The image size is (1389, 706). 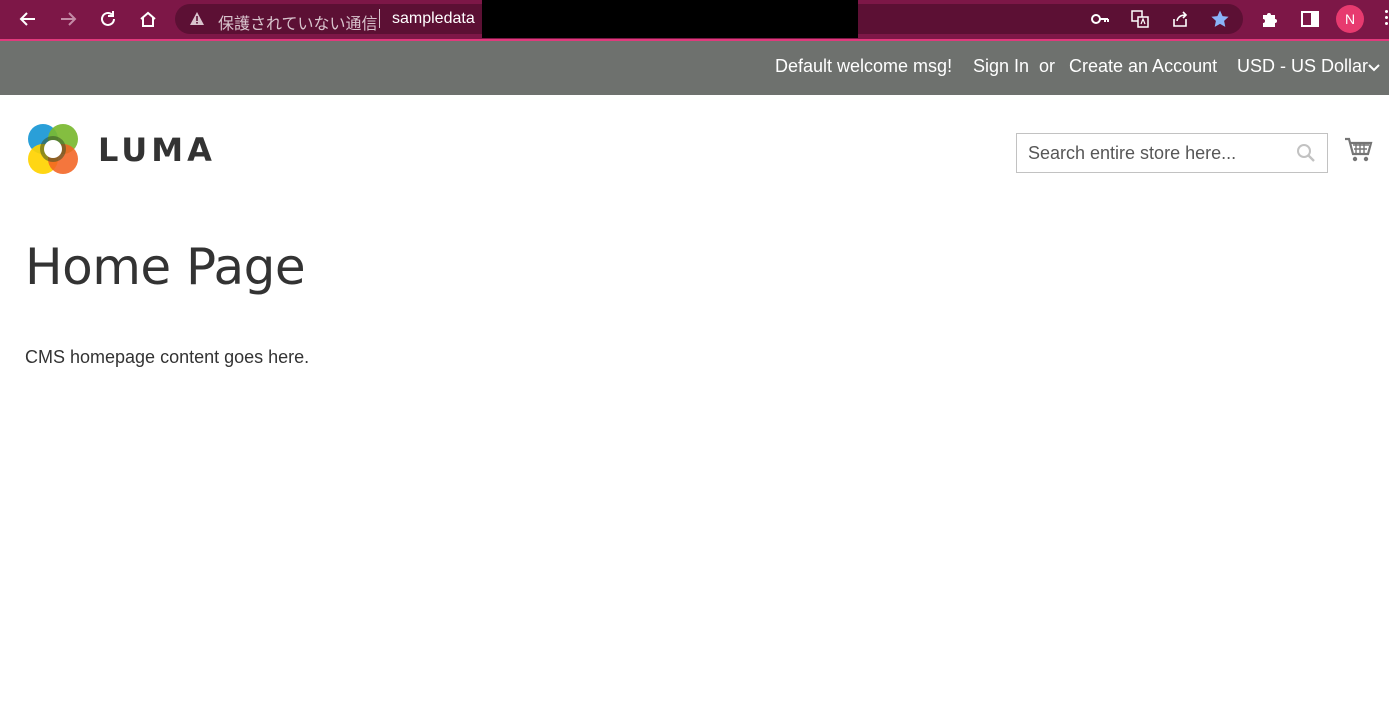 What do you see at coordinates (1374, 68) in the screenshot?
I see `chevron-down-icon` at bounding box center [1374, 68].